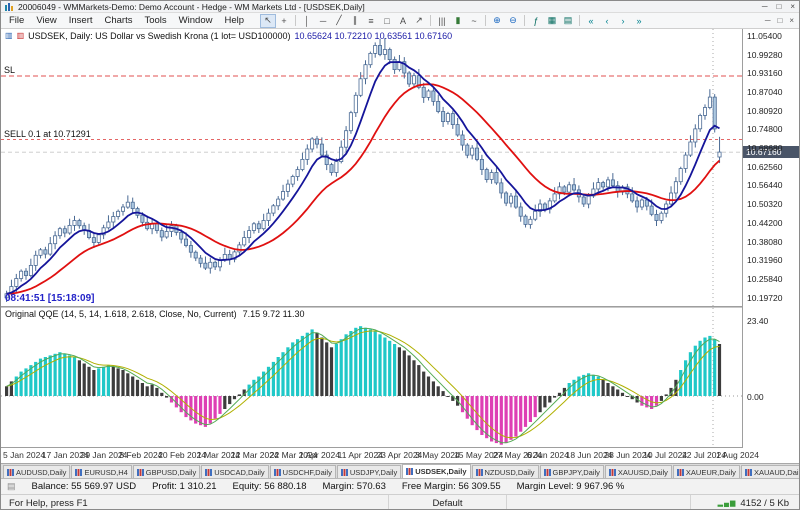  Describe the element at coordinates (84, 486) in the screenshot. I see `status-balance: Balance: 55 569.97 USD` at that location.